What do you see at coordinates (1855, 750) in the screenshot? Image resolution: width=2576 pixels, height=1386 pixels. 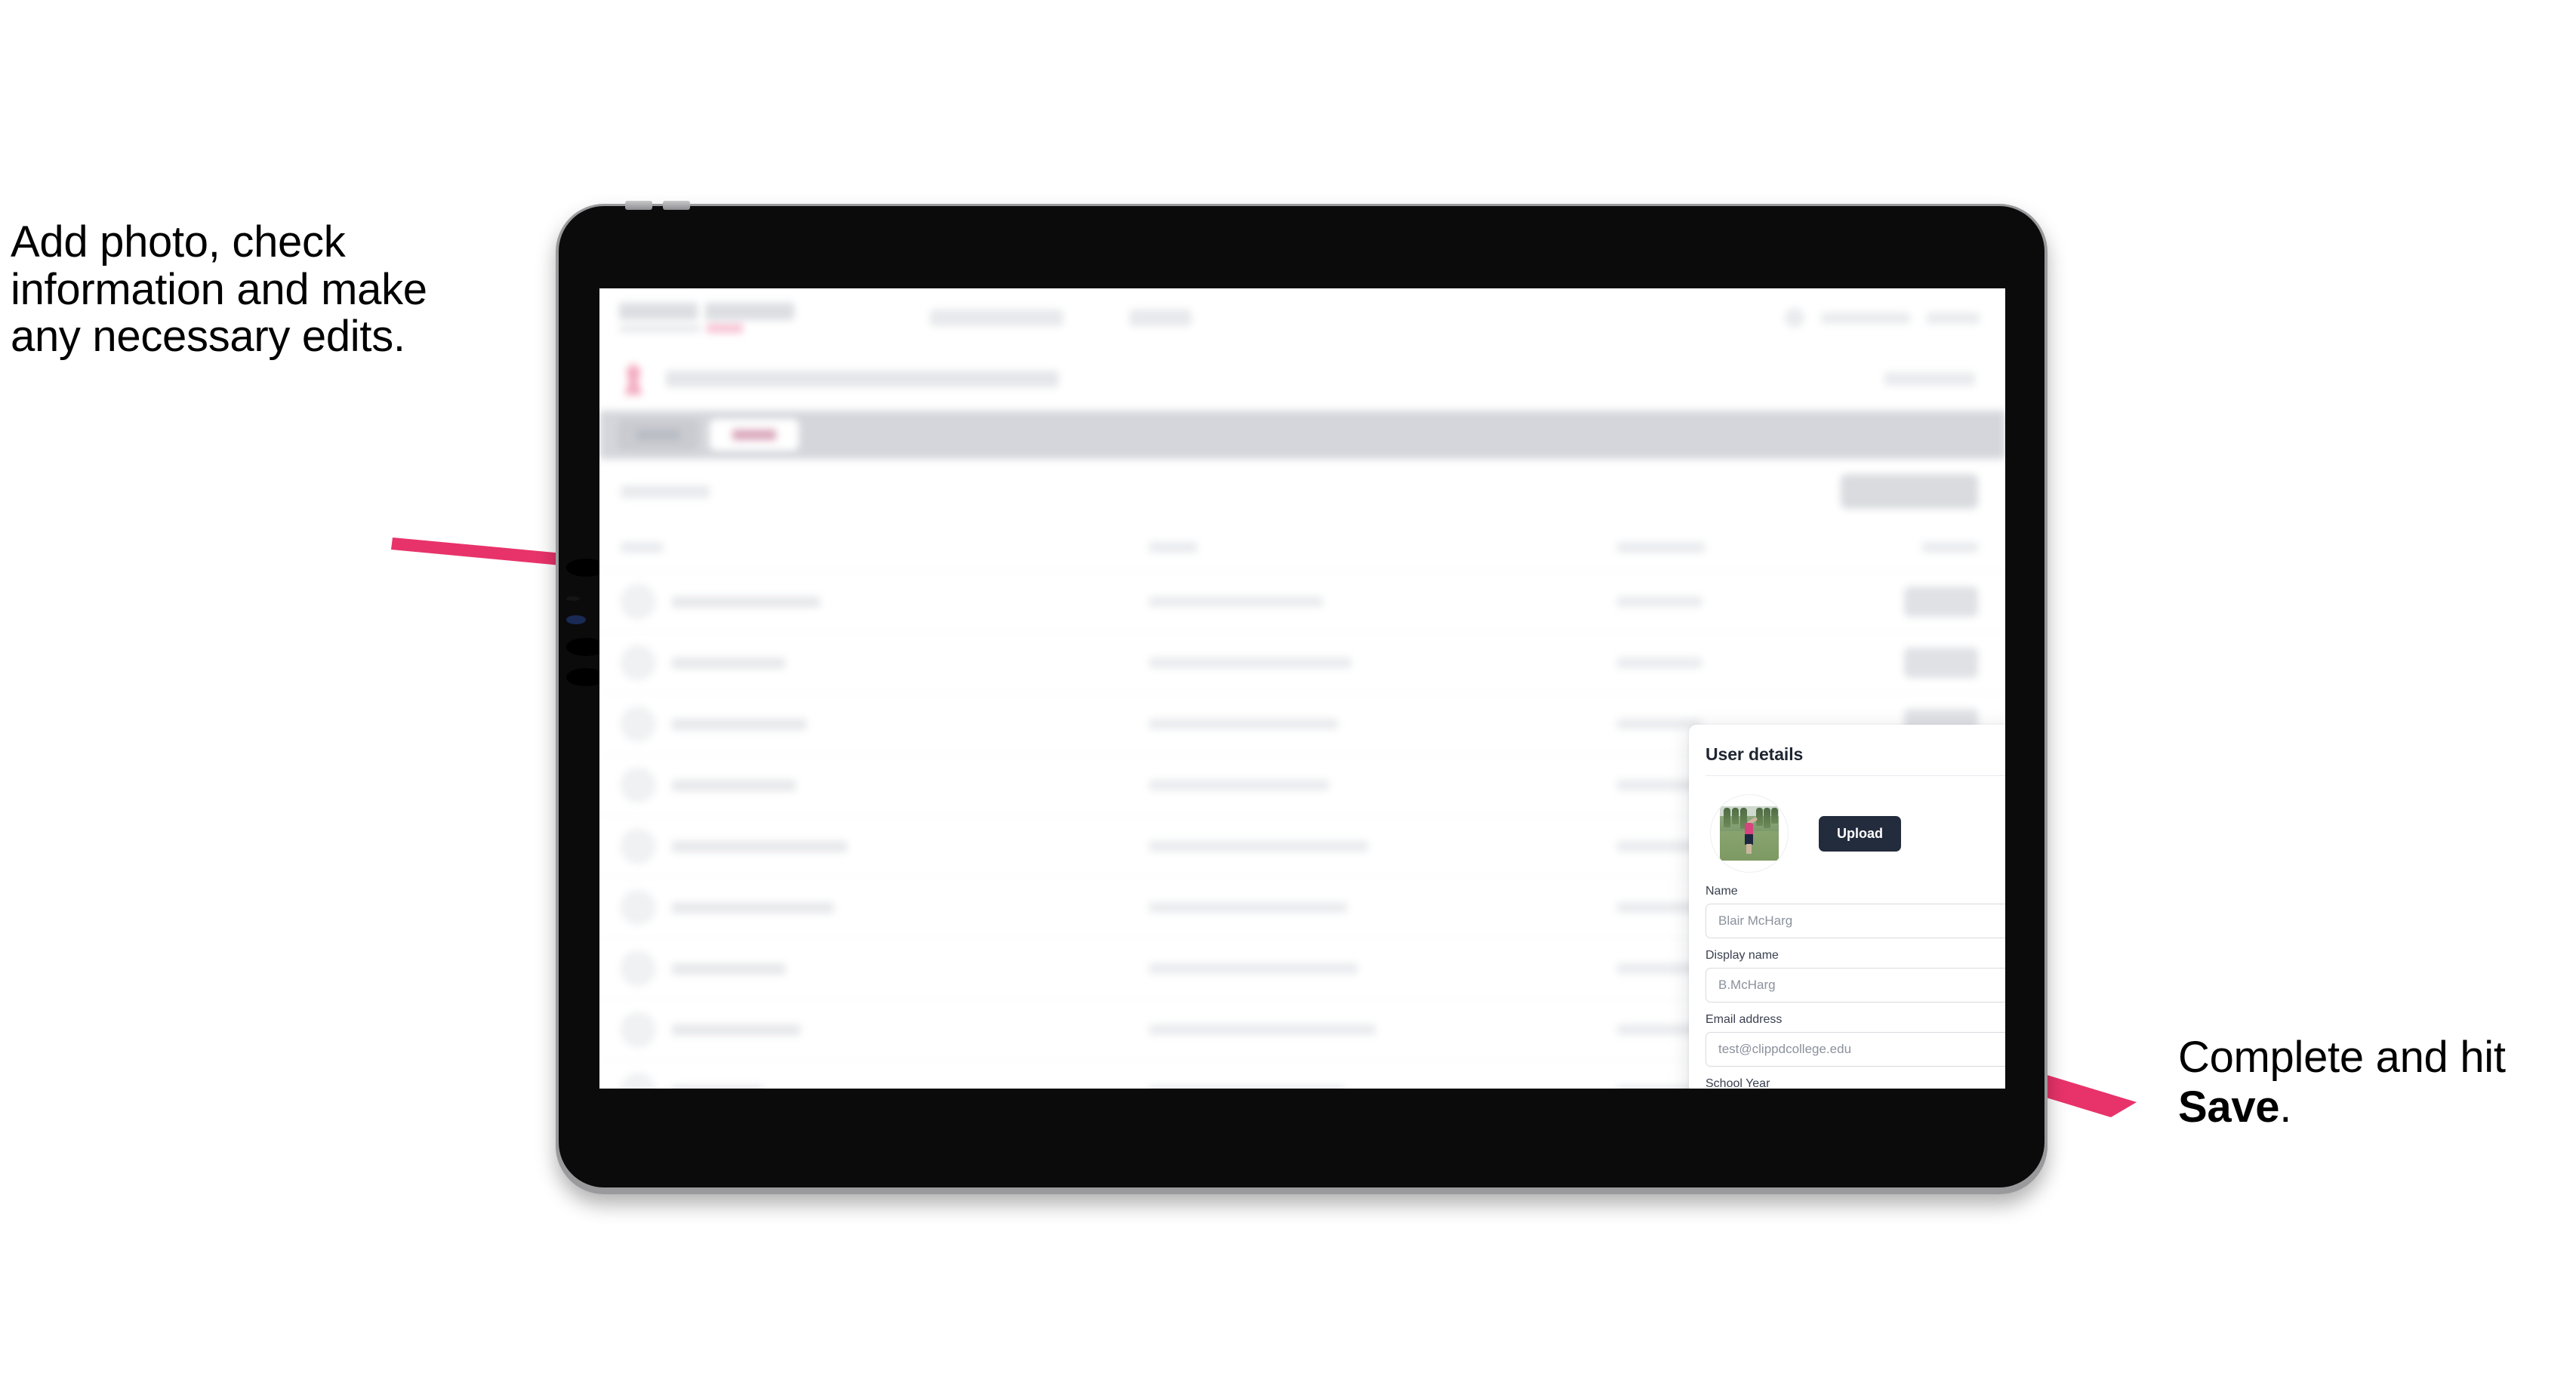 I see `dialog-header: User details` at bounding box center [1855, 750].